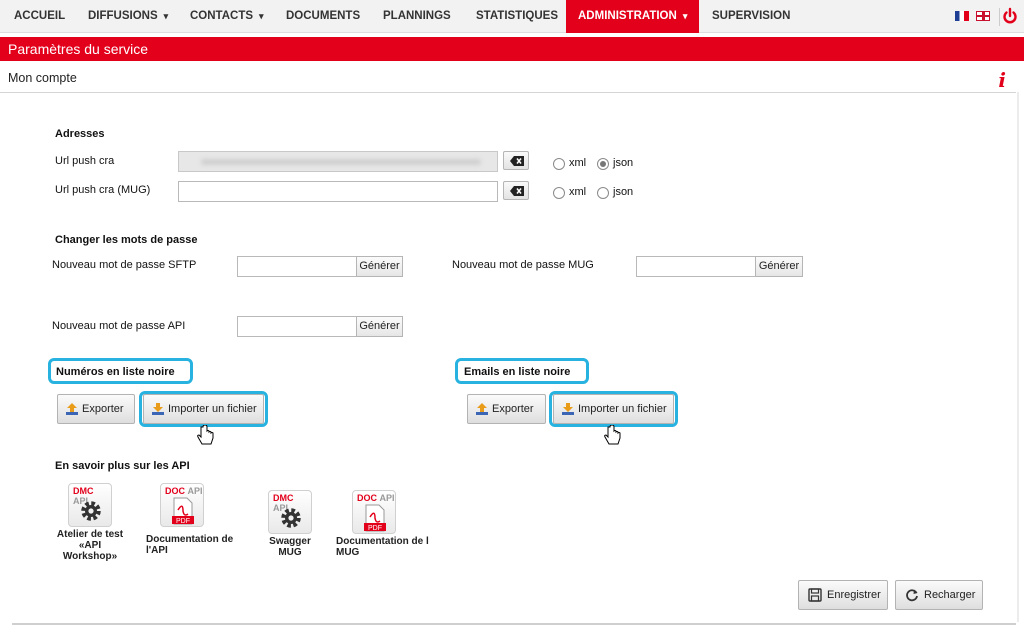 This screenshot has height=626, width=1024. What do you see at coordinates (751, 16) in the screenshot?
I see `nav-supervision: SUPERVISION` at bounding box center [751, 16].